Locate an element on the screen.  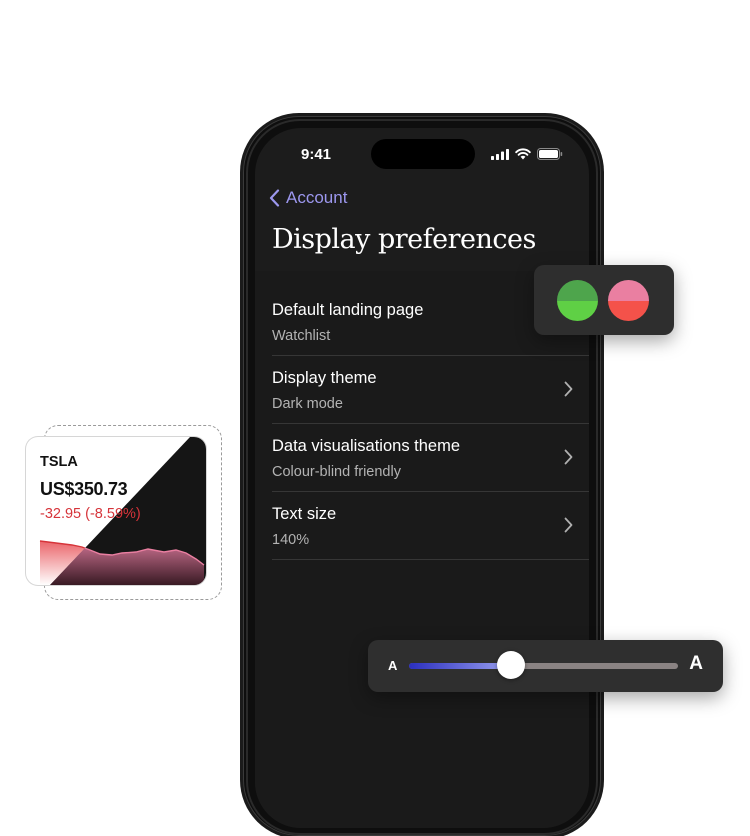
stock-card: TSLA US$350.73 -32.95 (-8.59%) is located at coordinates (116, 511).